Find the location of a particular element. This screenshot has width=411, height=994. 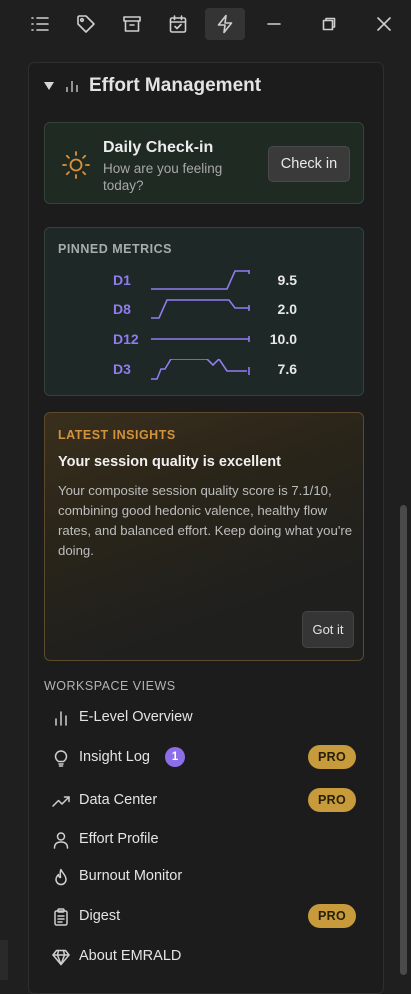

user-icon is located at coordinates (61, 842).